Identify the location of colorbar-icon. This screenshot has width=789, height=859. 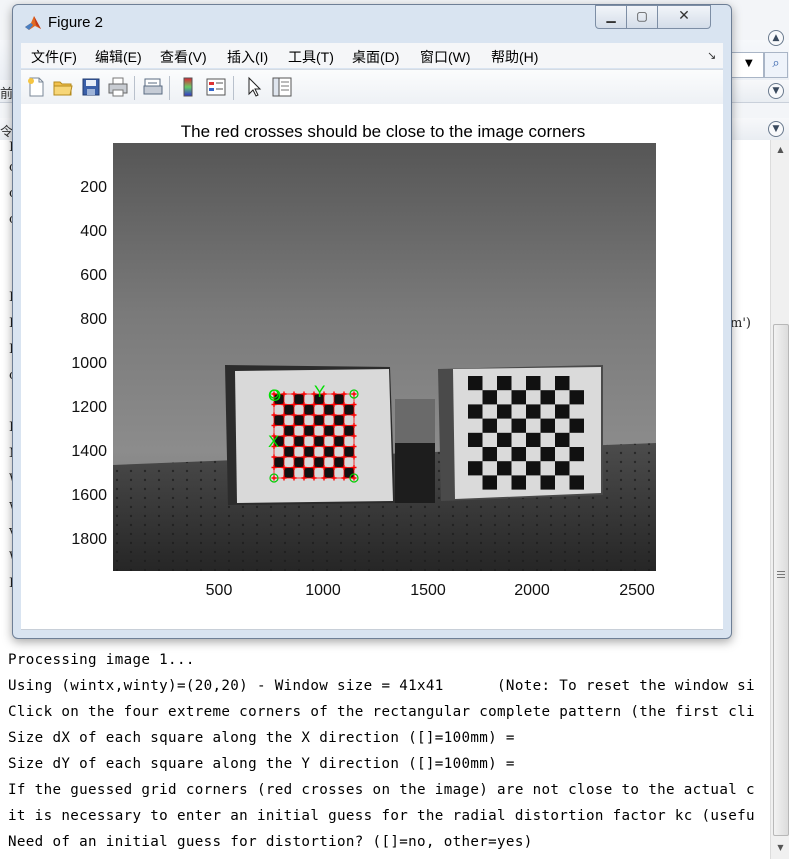
(188, 87).